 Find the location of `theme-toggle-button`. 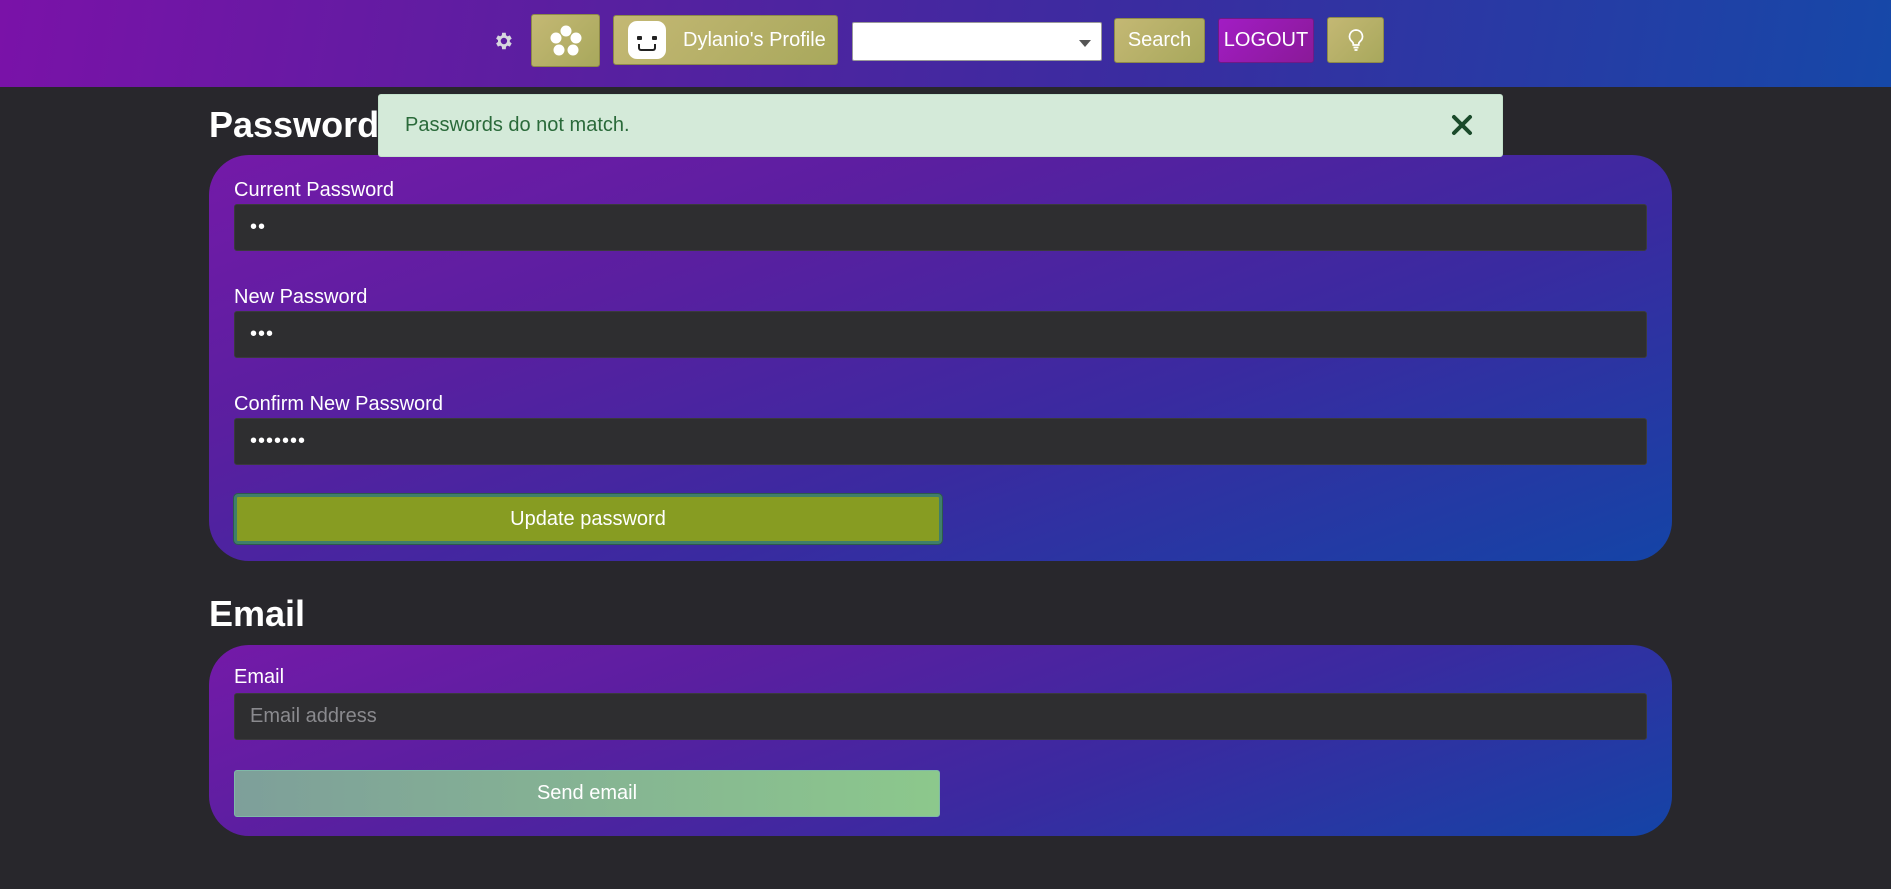

theme-toggle-button is located at coordinates (1355, 40).